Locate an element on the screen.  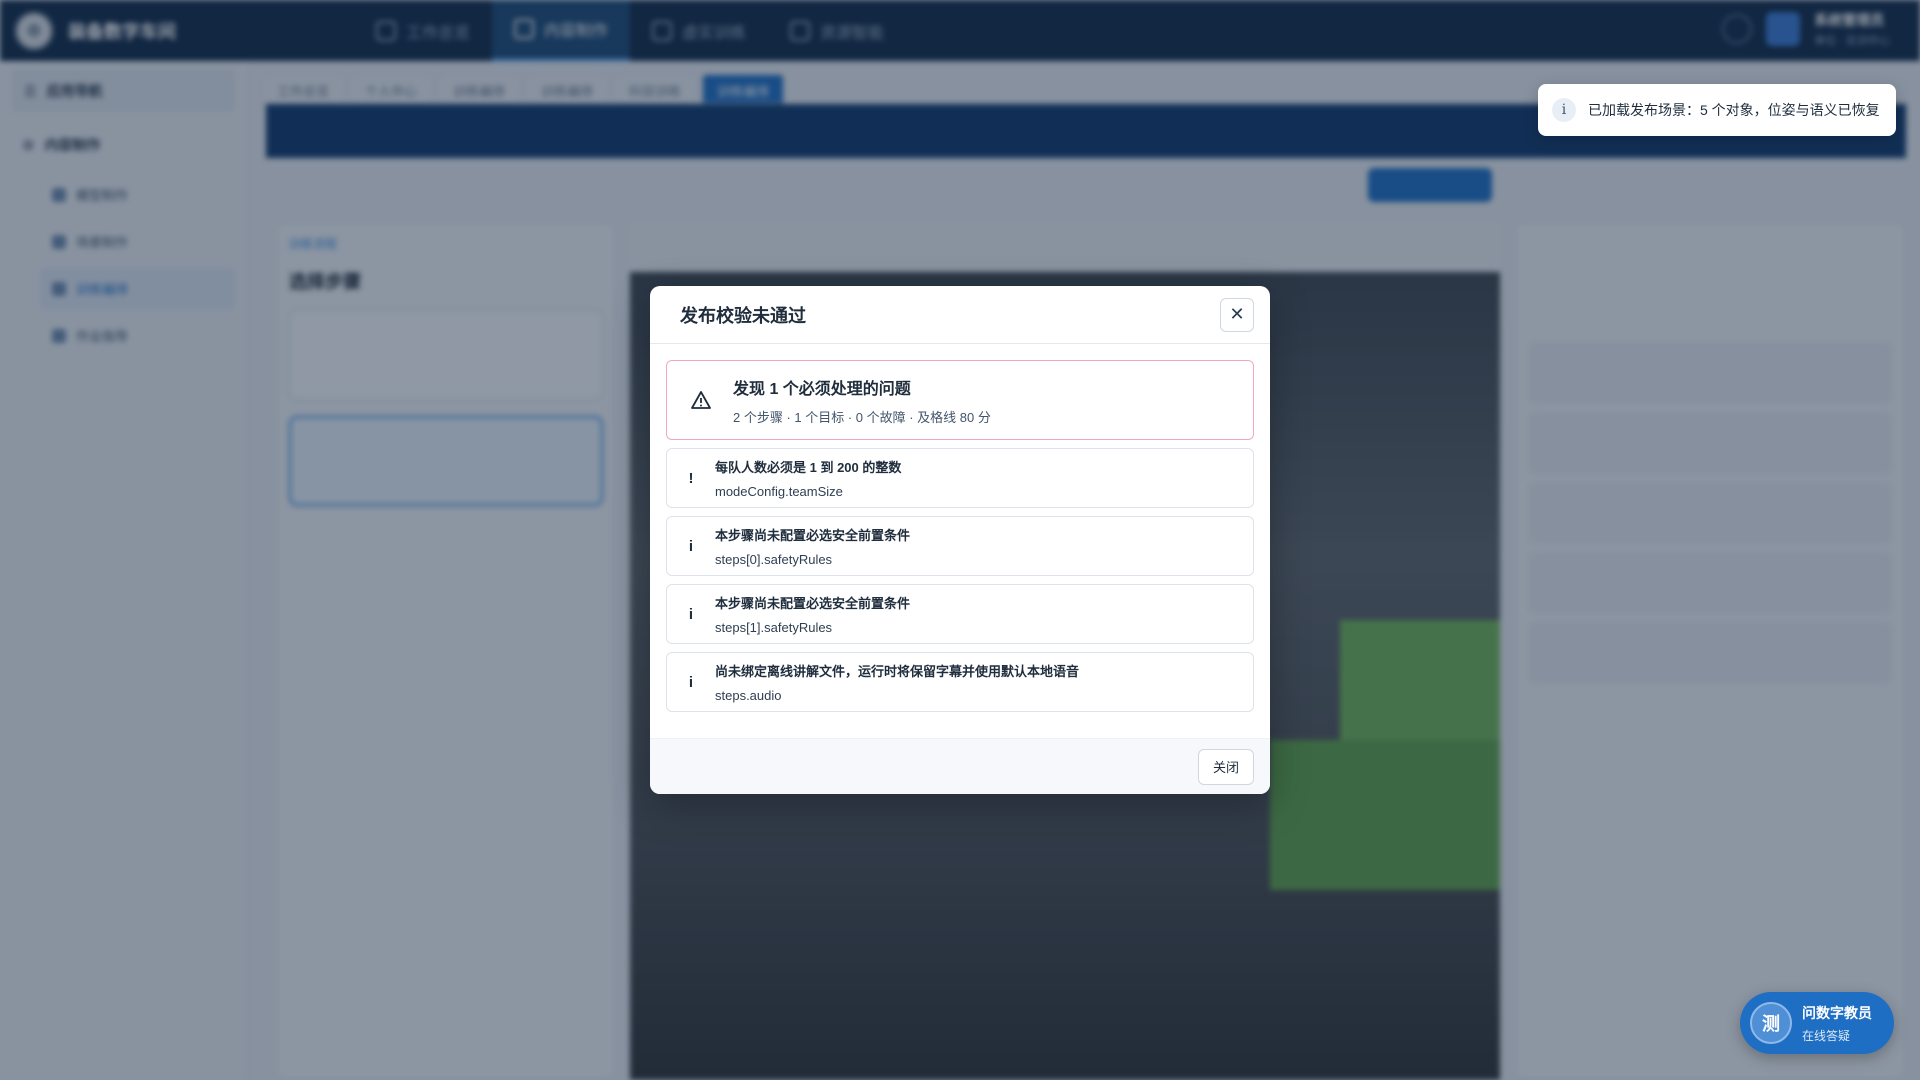
issue-content: 本步骤尚未配置必选安全前置条件 steps[0].safetyRules is located at coordinates (812, 546).